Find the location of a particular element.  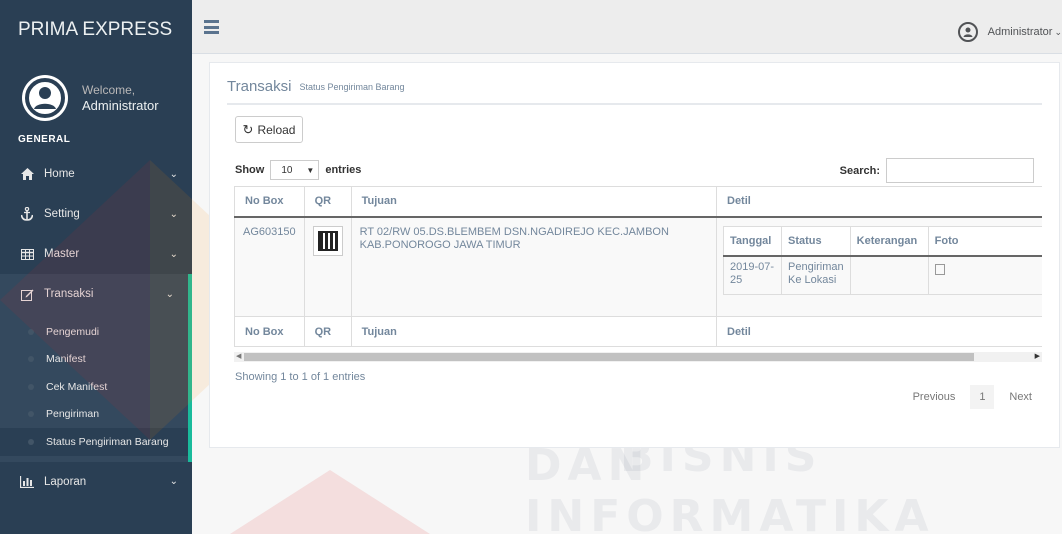

table-info: Showing 1 to 1 of 1 entries is located at coordinates (300, 377).